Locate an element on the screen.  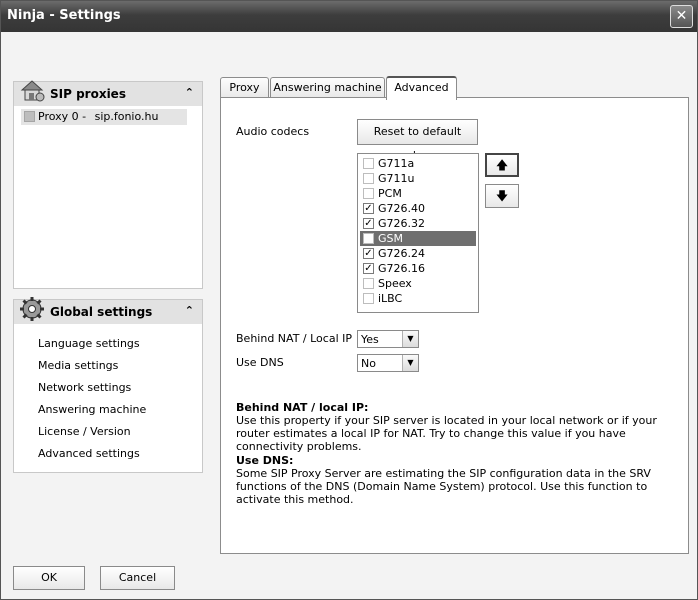
house-network-icon is located at coordinates (32, 91).